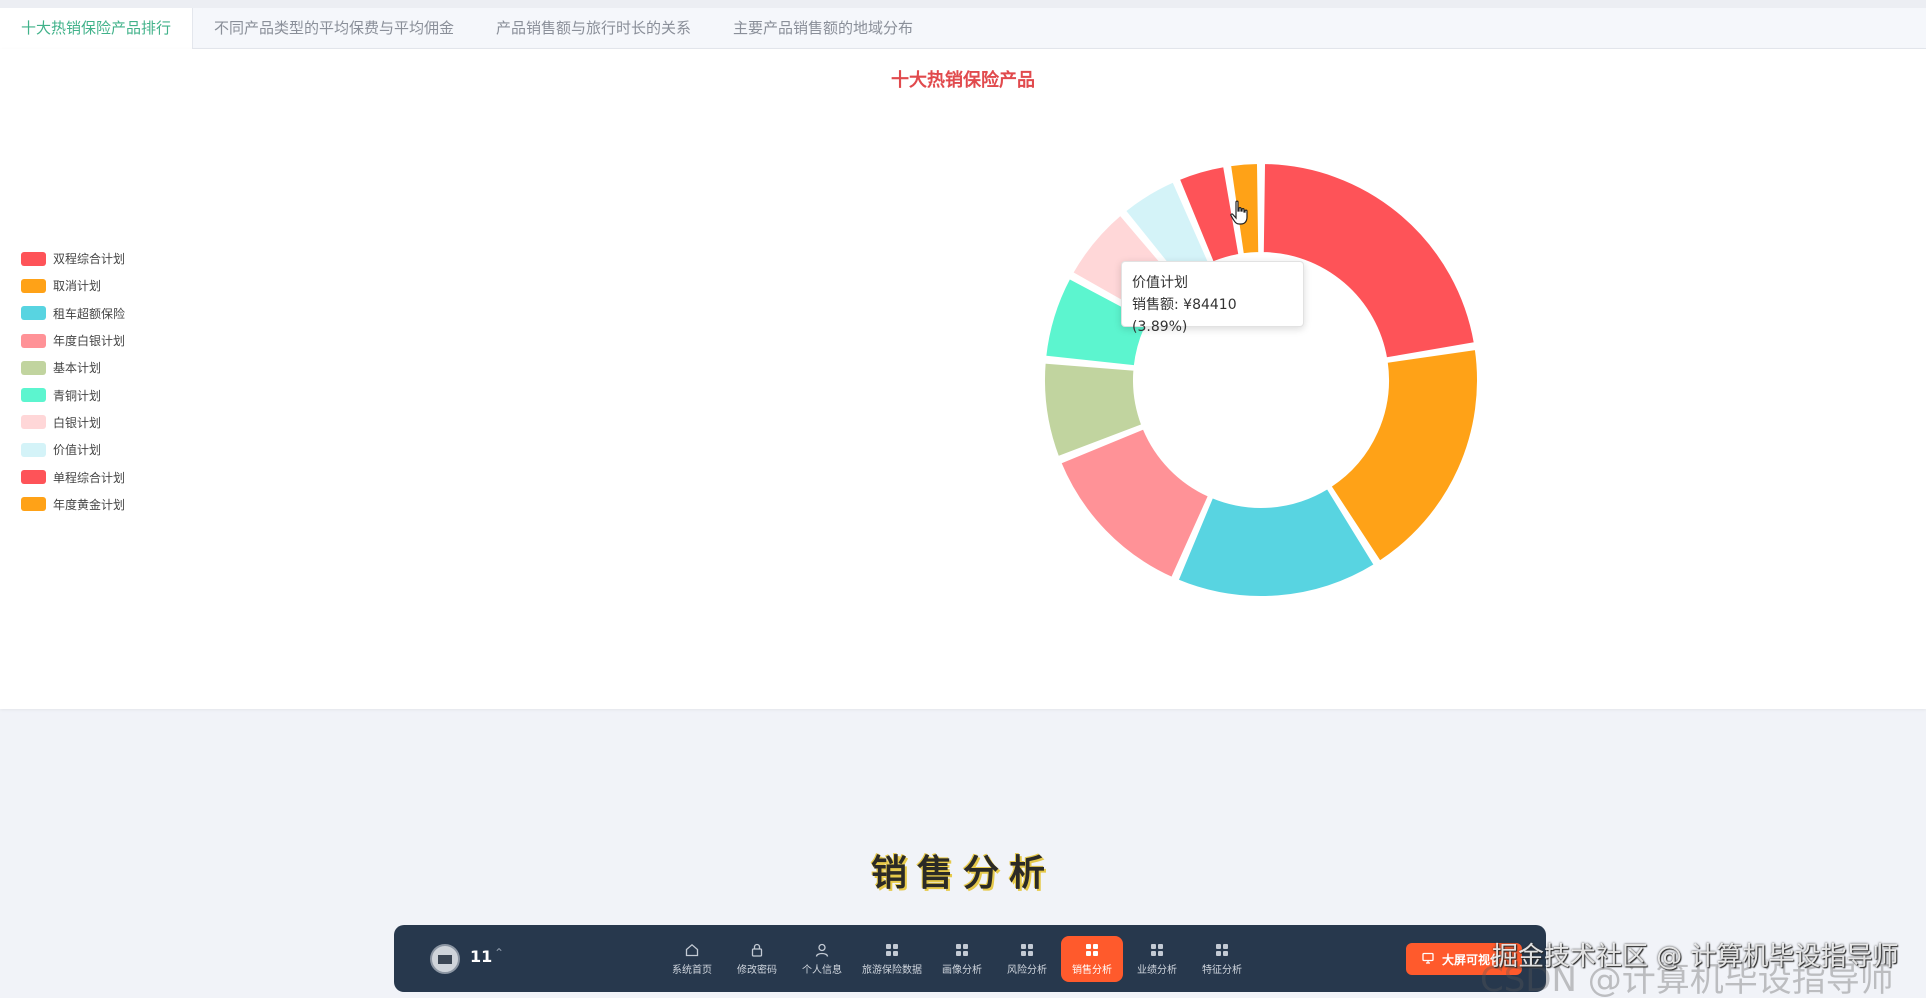 The height and width of the screenshot is (998, 1926). What do you see at coordinates (1239, 212) in the screenshot?
I see `hand-cursor-icon` at bounding box center [1239, 212].